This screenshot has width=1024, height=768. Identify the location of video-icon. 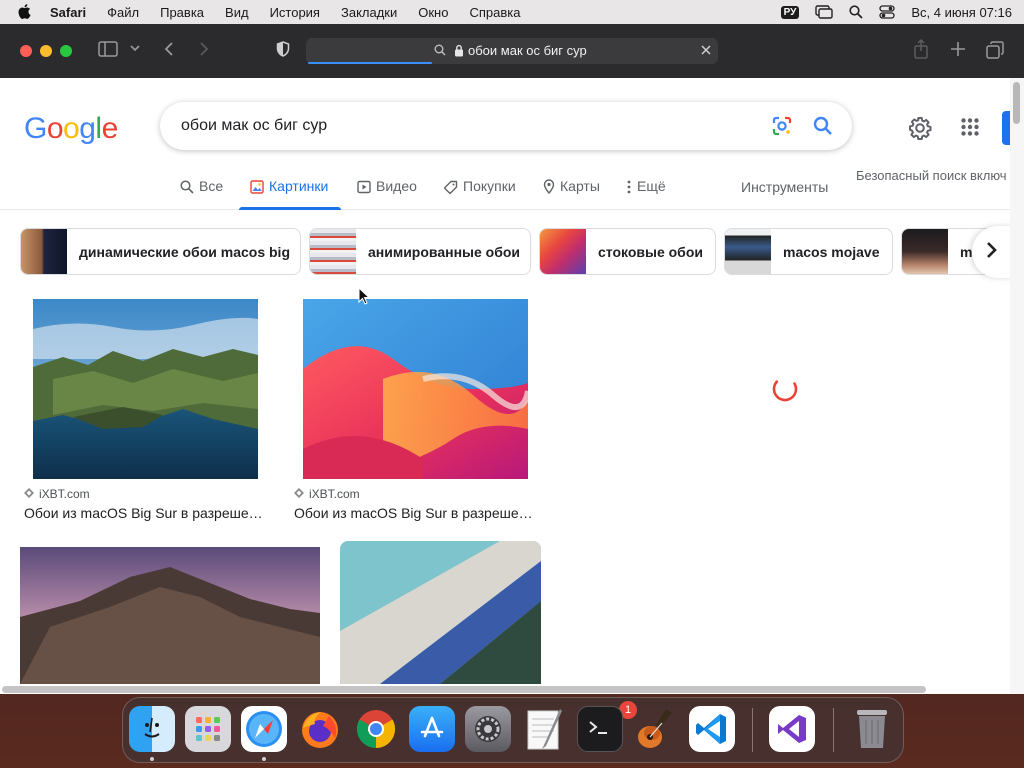
(364, 187).